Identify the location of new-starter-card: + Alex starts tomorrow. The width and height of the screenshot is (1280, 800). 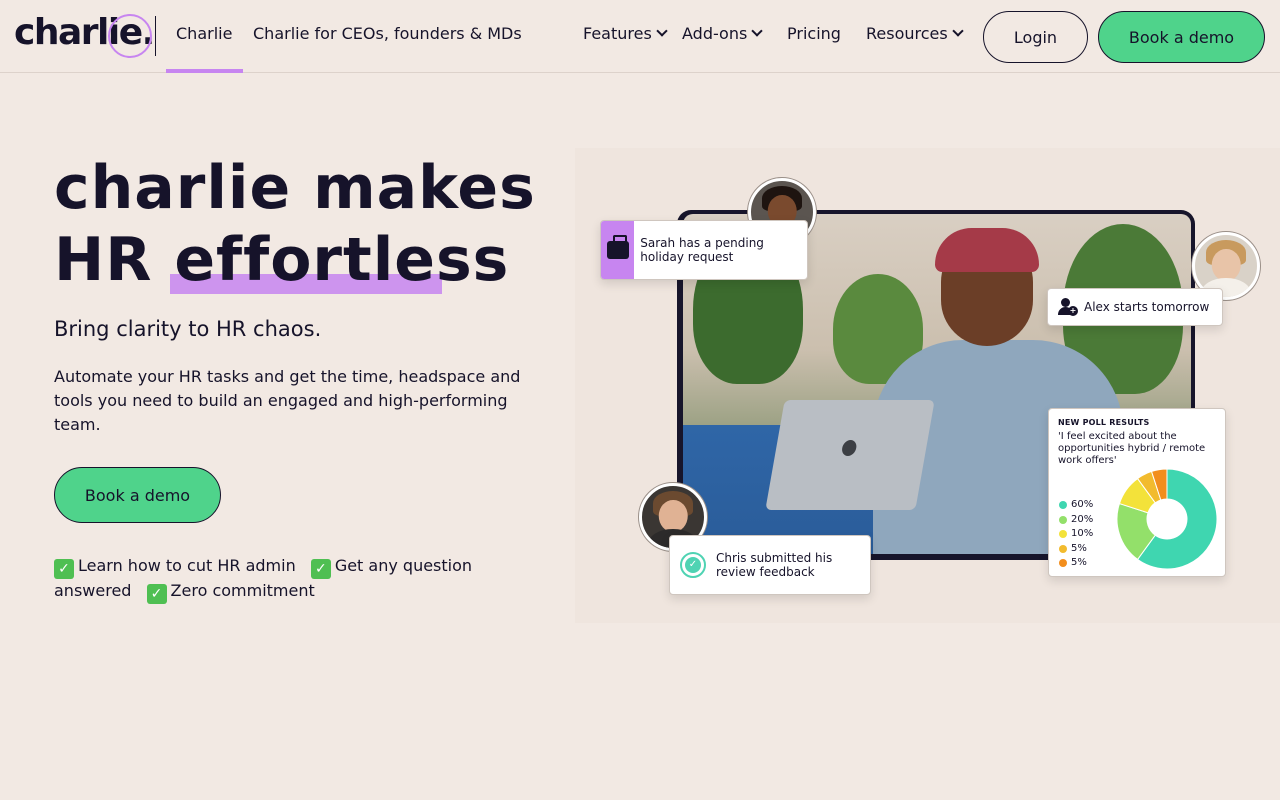
(1135, 307).